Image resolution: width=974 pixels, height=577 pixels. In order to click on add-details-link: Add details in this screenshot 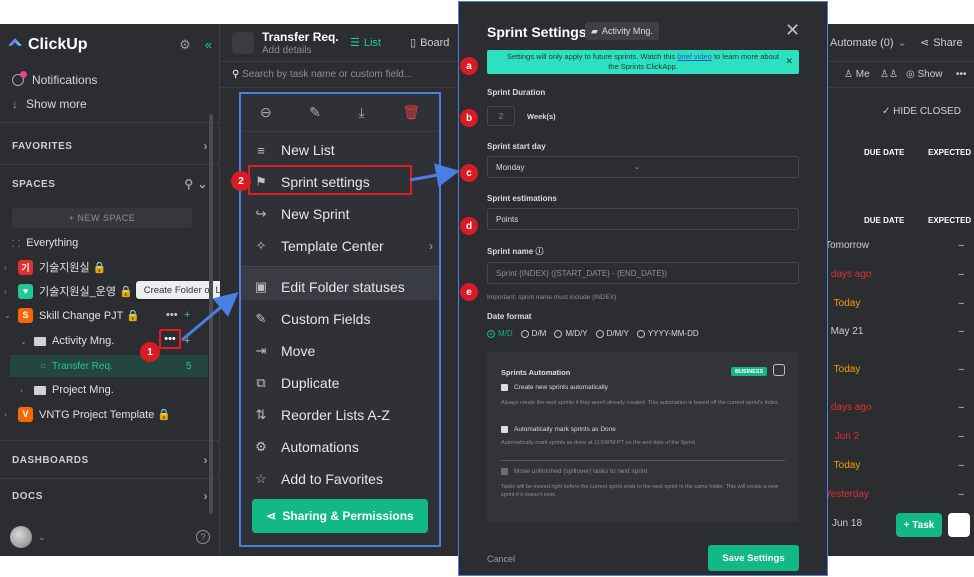, I will do `click(286, 50)`.